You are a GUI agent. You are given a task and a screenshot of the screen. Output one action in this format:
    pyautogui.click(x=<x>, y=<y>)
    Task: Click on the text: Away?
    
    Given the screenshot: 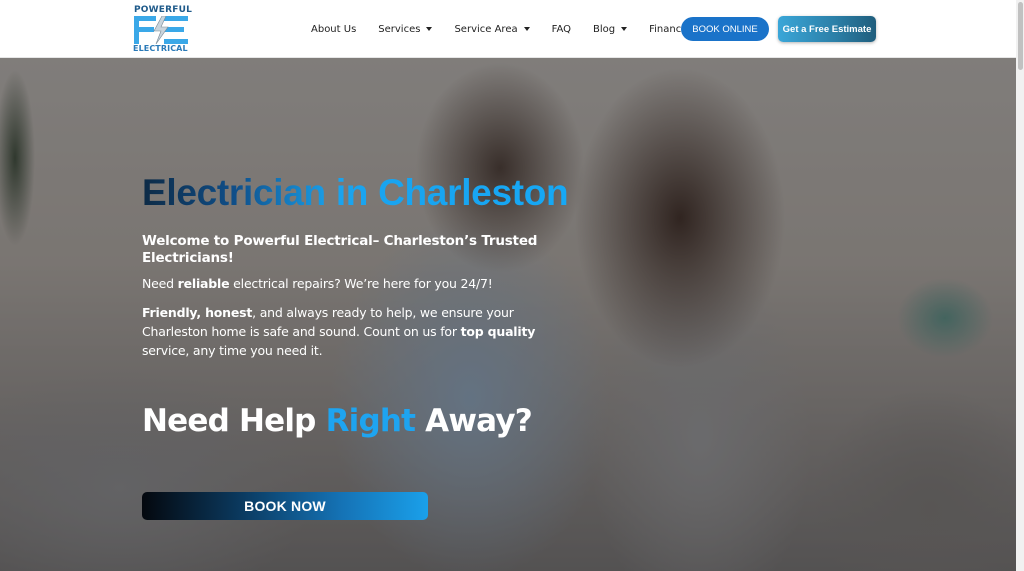 What is the action you would take?
    pyautogui.click(x=474, y=421)
    